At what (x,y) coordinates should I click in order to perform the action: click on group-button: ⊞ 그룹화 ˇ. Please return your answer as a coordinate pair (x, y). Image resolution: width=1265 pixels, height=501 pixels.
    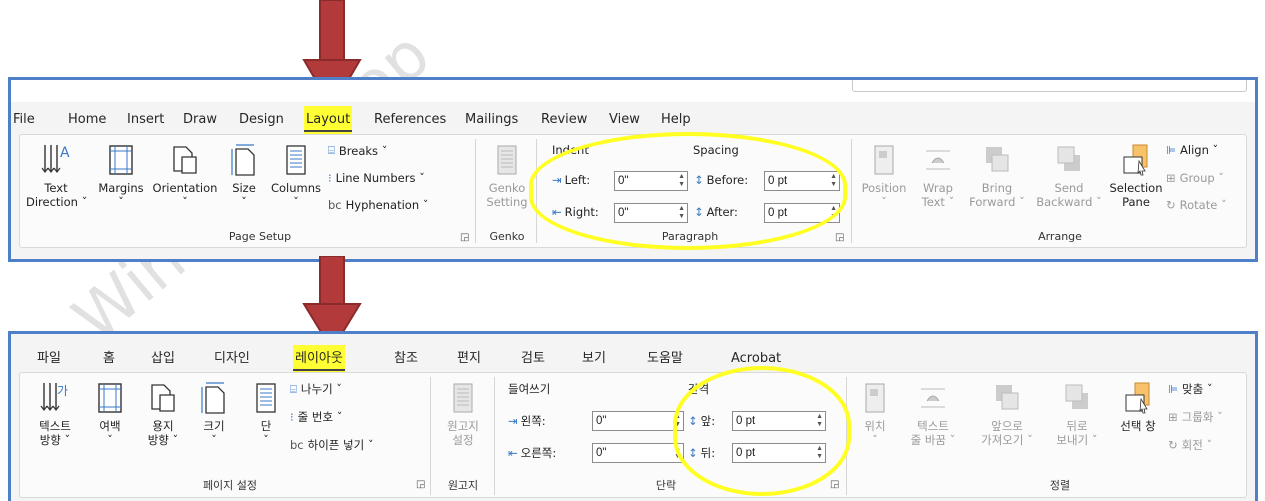
    Looking at the image, I should click on (1195, 417).